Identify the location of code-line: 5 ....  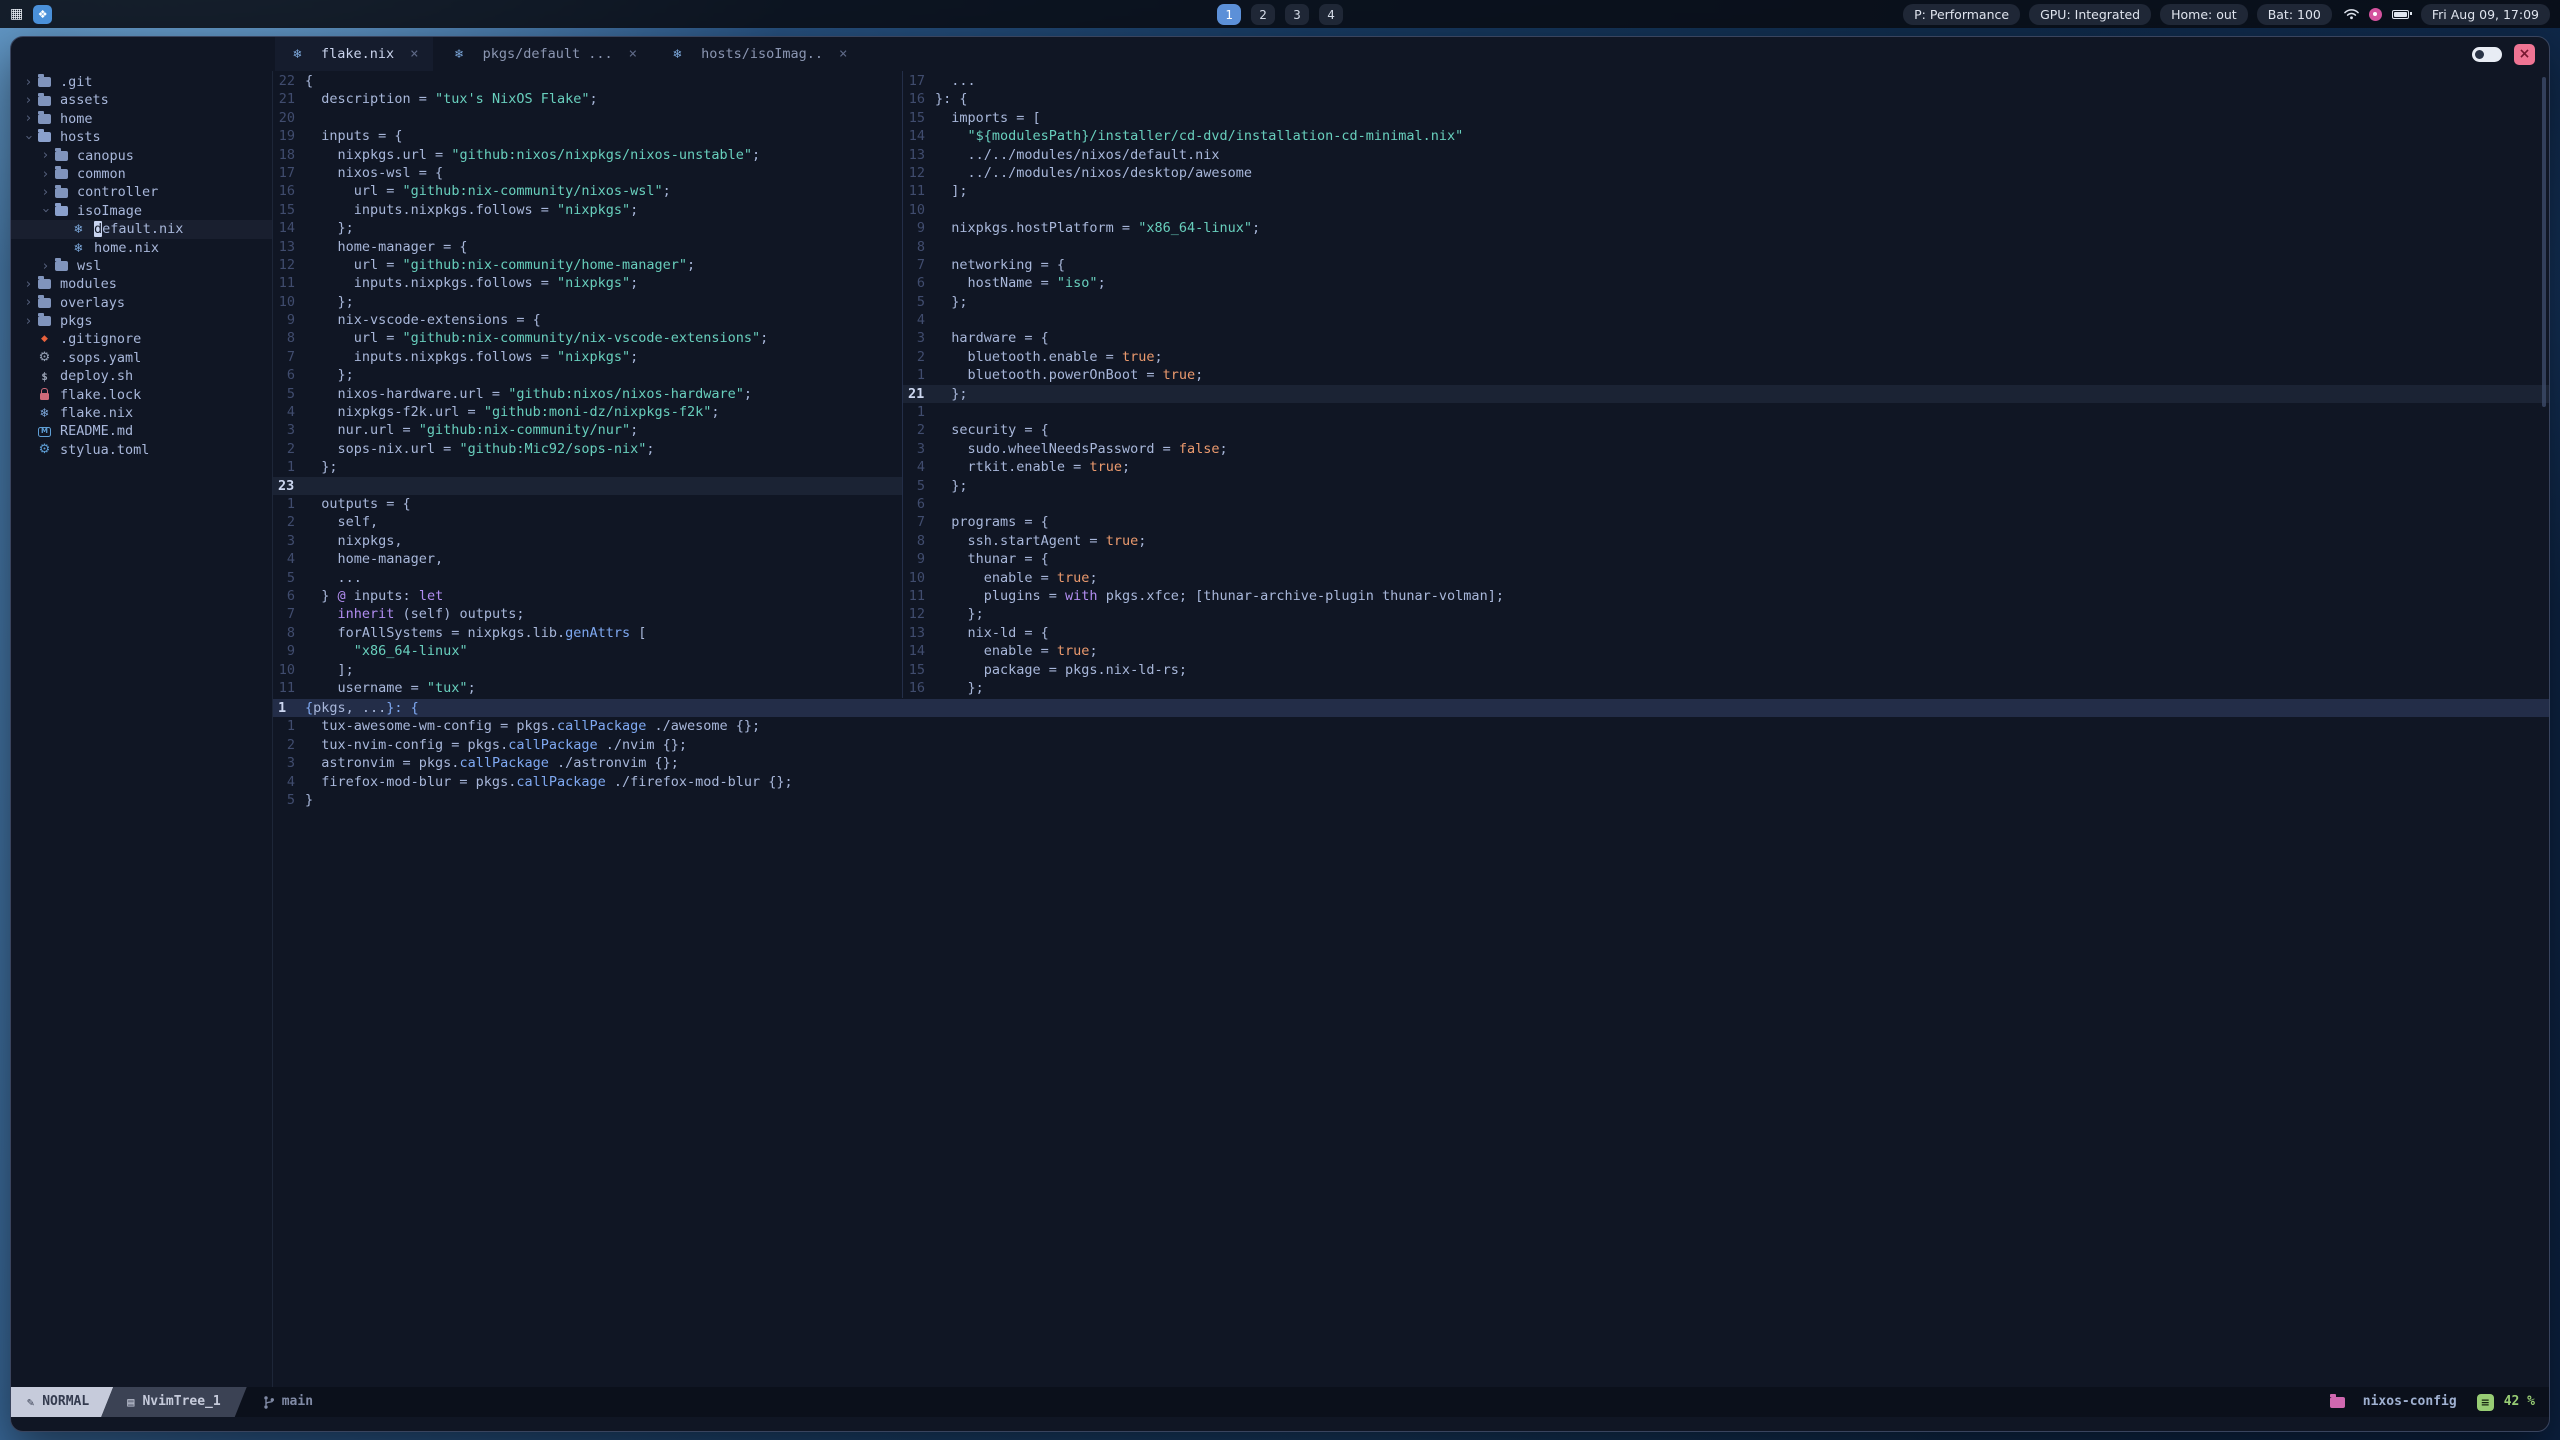
(587, 578).